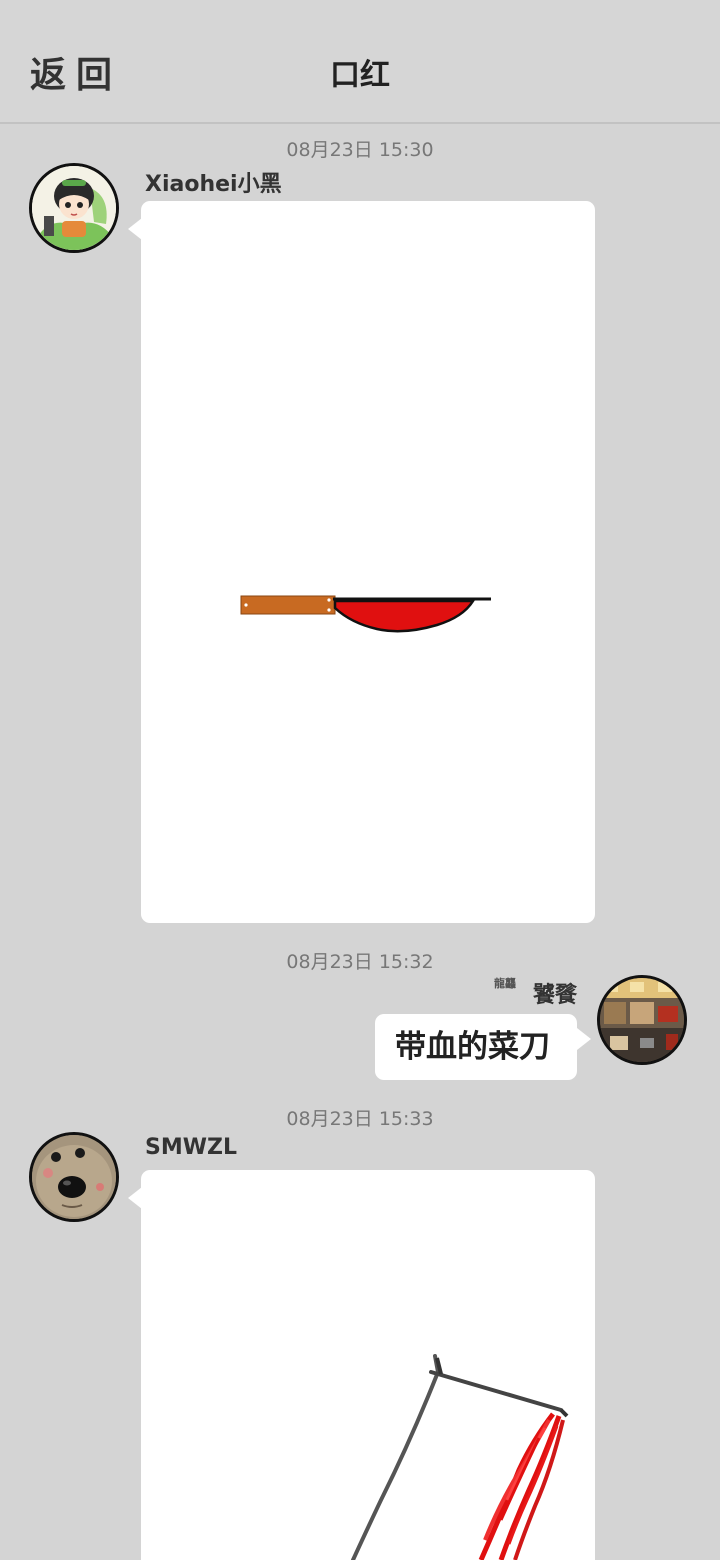 The image size is (720, 1560). Describe the element at coordinates (476, 1047) in the screenshot. I see `text-message-bubble: 带血的菜刀` at that location.